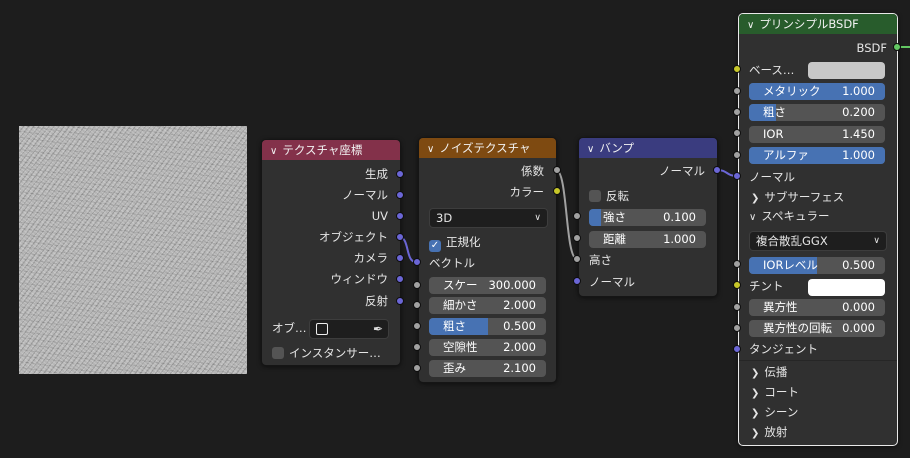 This screenshot has width=910, height=458. Describe the element at coordinates (774, 412) in the screenshot. I see `sheen-panel-toggle: ❯ シーン` at that location.